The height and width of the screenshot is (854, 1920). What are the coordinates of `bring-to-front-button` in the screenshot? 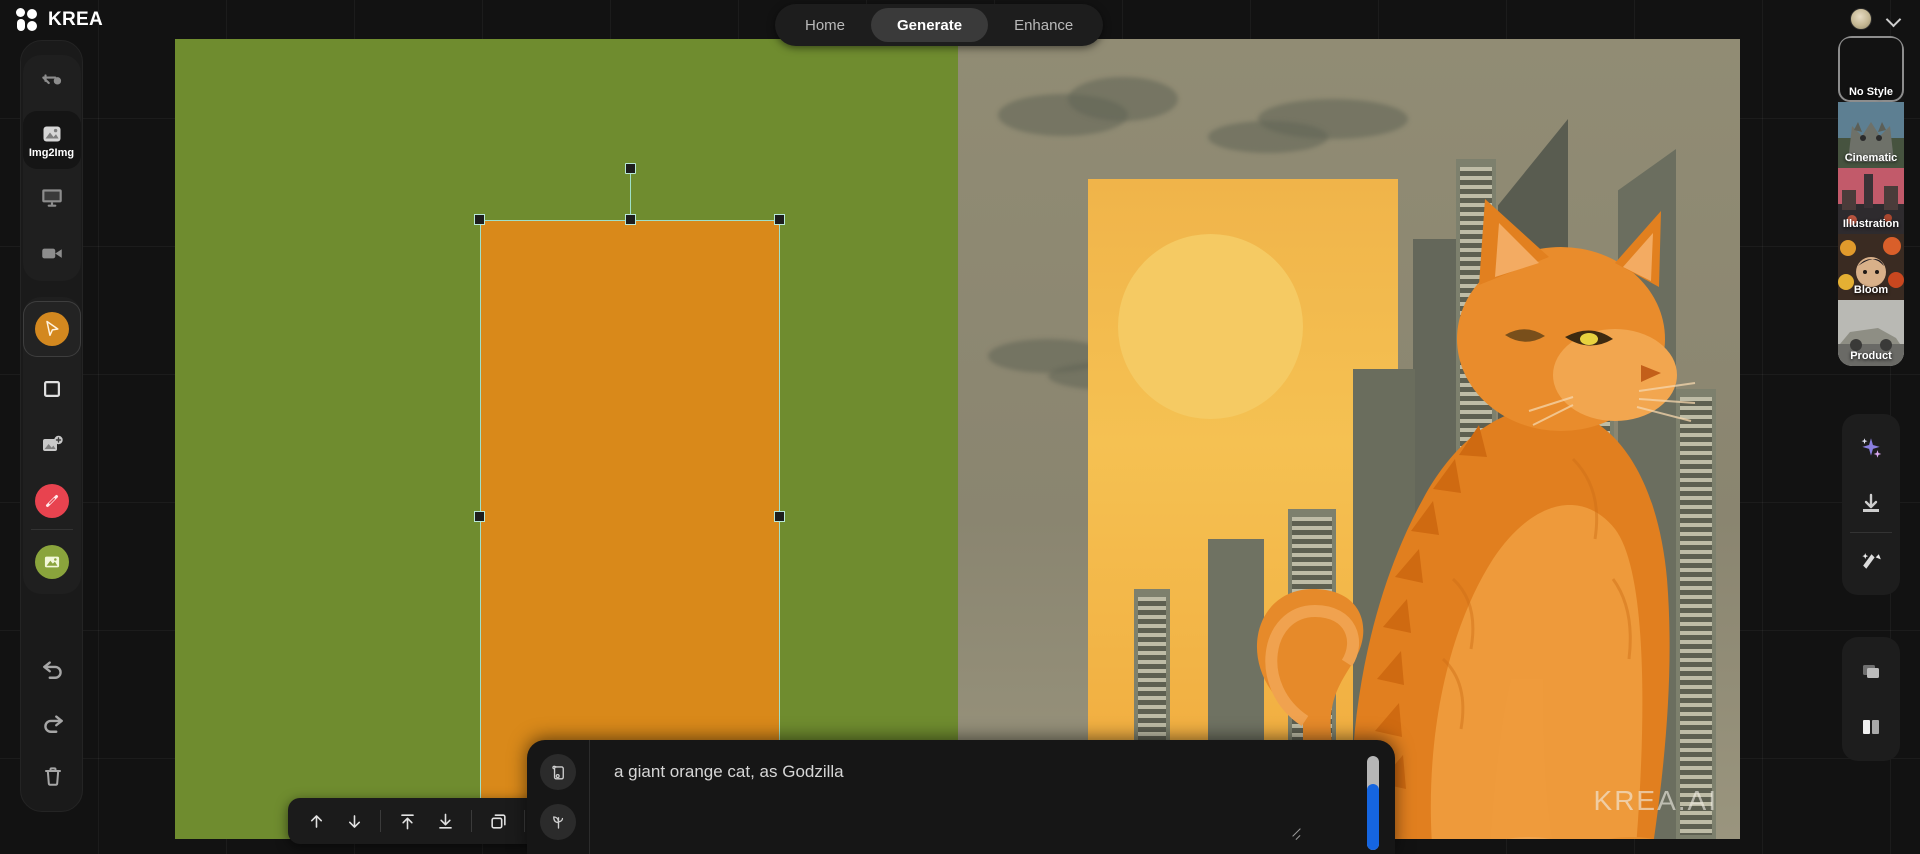 It's located at (407, 821).